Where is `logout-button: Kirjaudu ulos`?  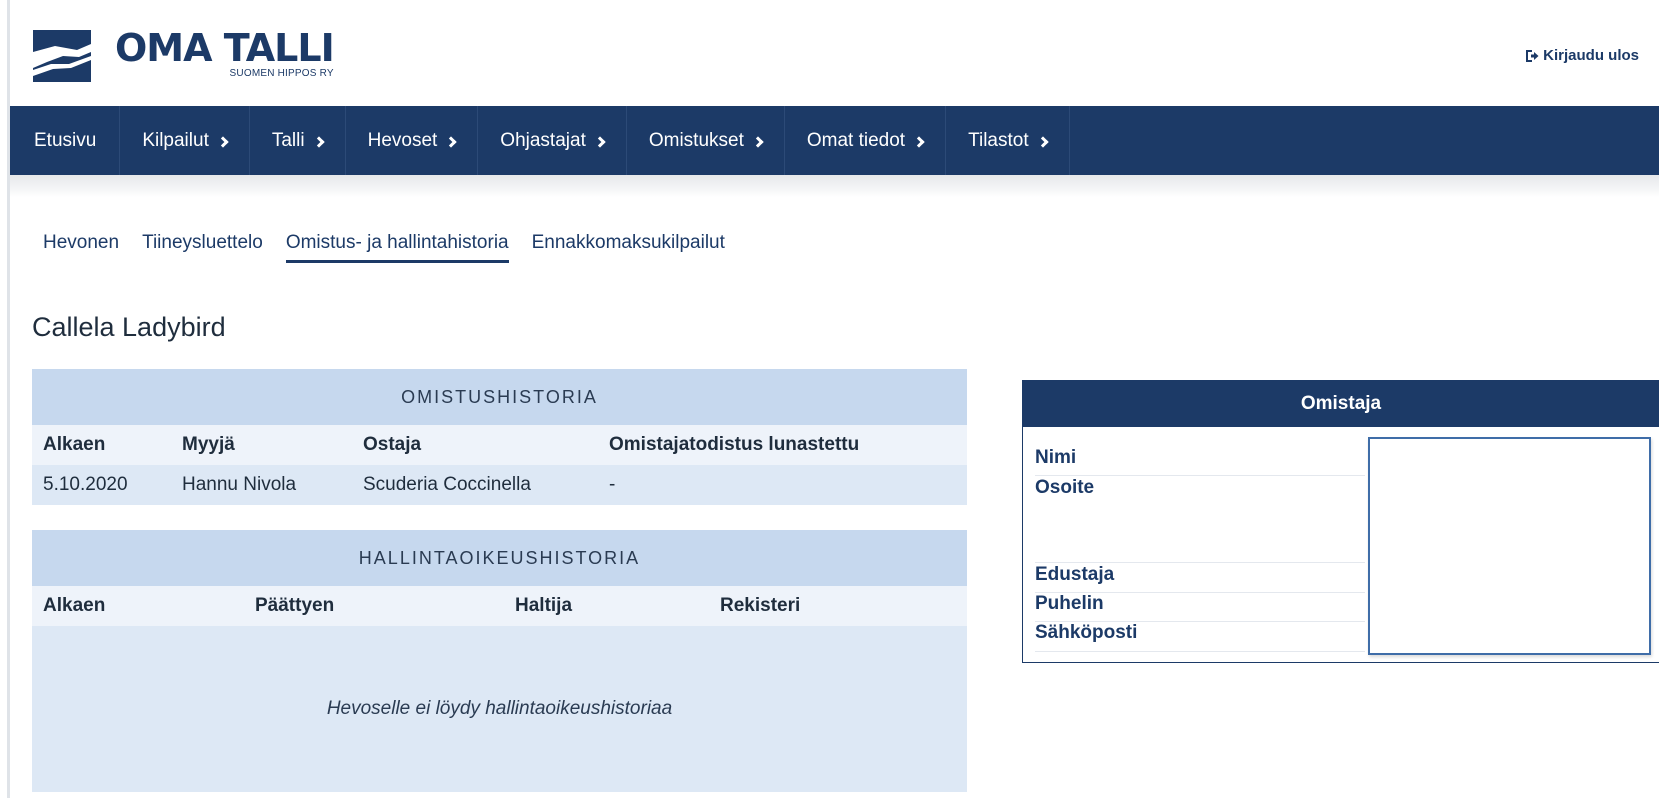
logout-button: Kirjaudu ulos is located at coordinates (1582, 55).